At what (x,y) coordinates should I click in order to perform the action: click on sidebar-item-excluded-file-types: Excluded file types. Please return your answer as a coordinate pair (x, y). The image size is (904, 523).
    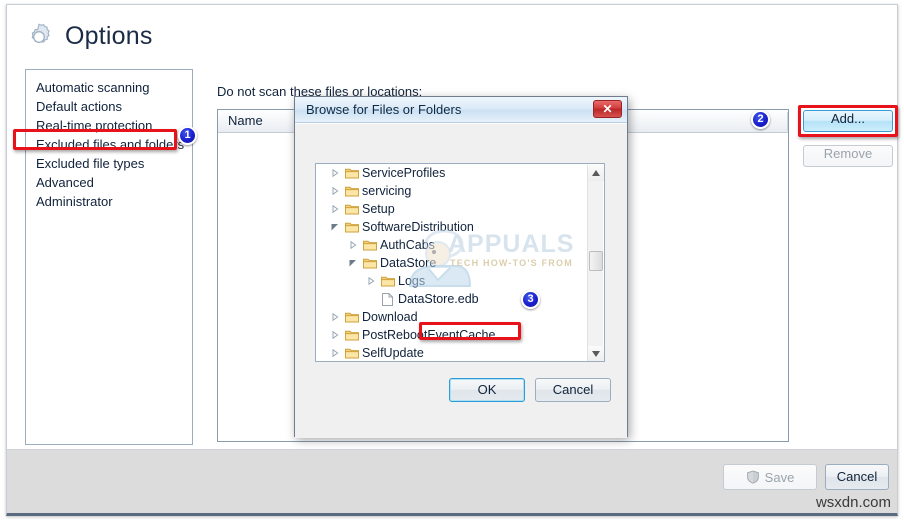
    Looking at the image, I should click on (109, 163).